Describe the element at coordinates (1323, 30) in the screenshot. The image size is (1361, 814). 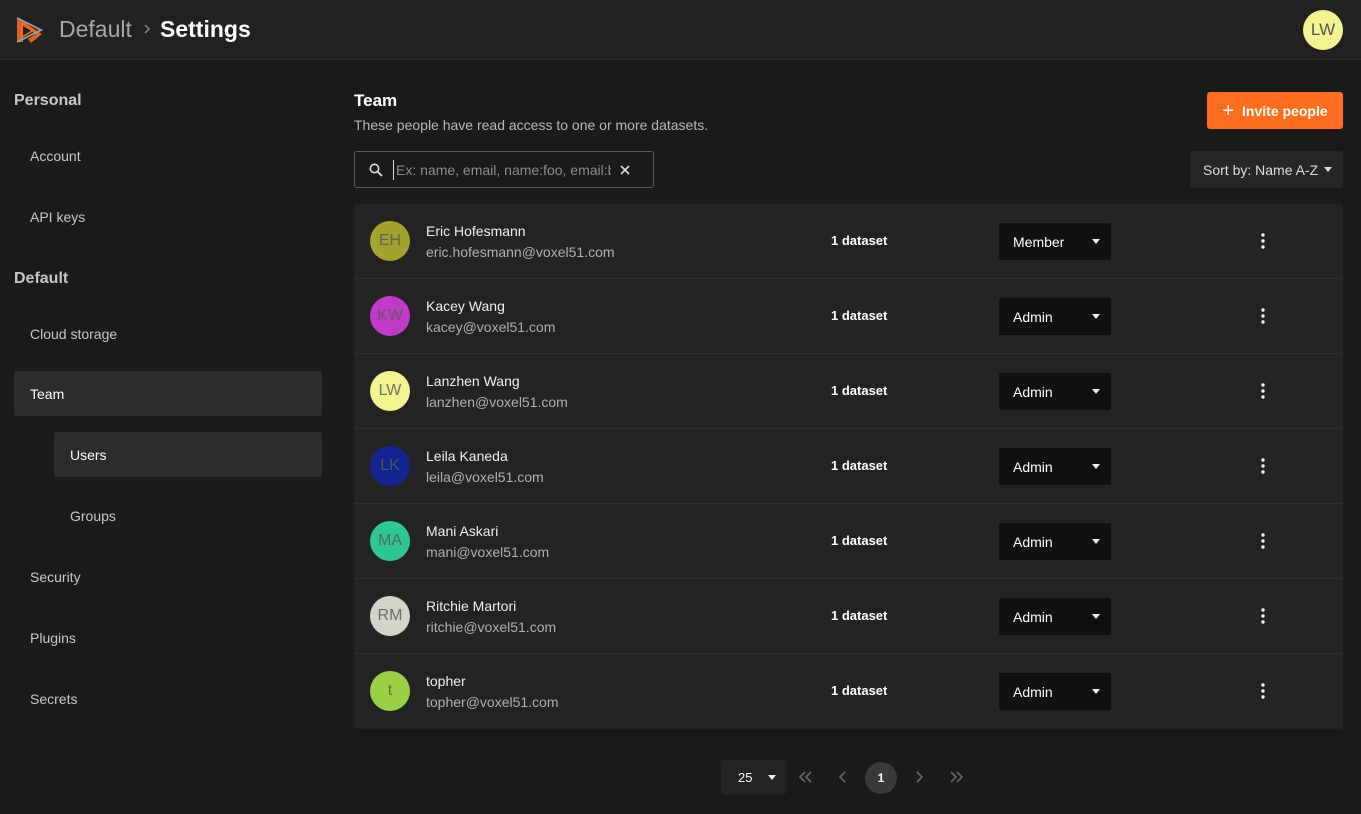
I see `user-avatar: LW` at that location.